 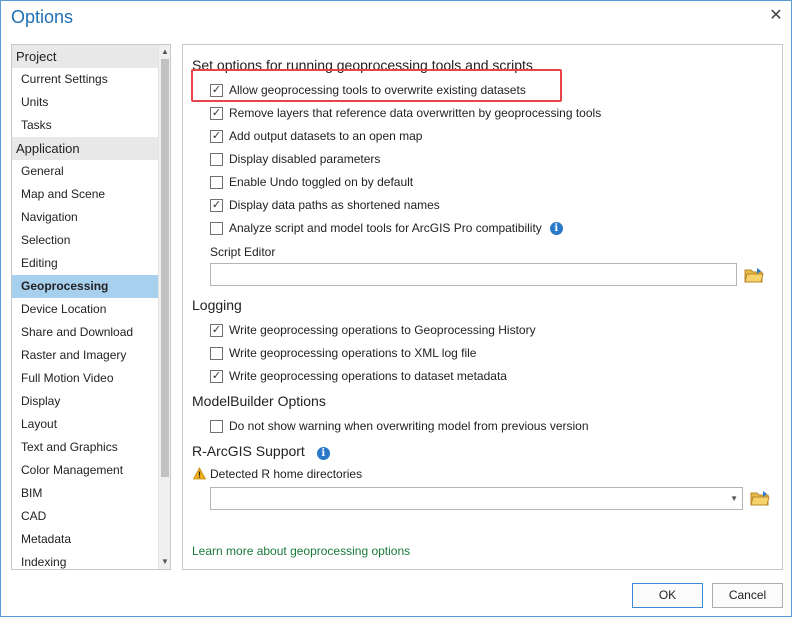 What do you see at coordinates (85, 286) in the screenshot?
I see `sidebar-item-geoprocessing: Geoprocessing` at bounding box center [85, 286].